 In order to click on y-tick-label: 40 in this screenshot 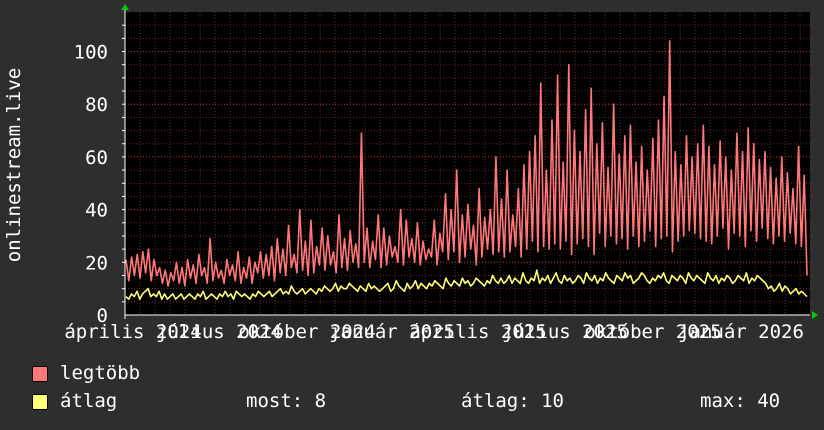, I will do `click(96, 211)`.